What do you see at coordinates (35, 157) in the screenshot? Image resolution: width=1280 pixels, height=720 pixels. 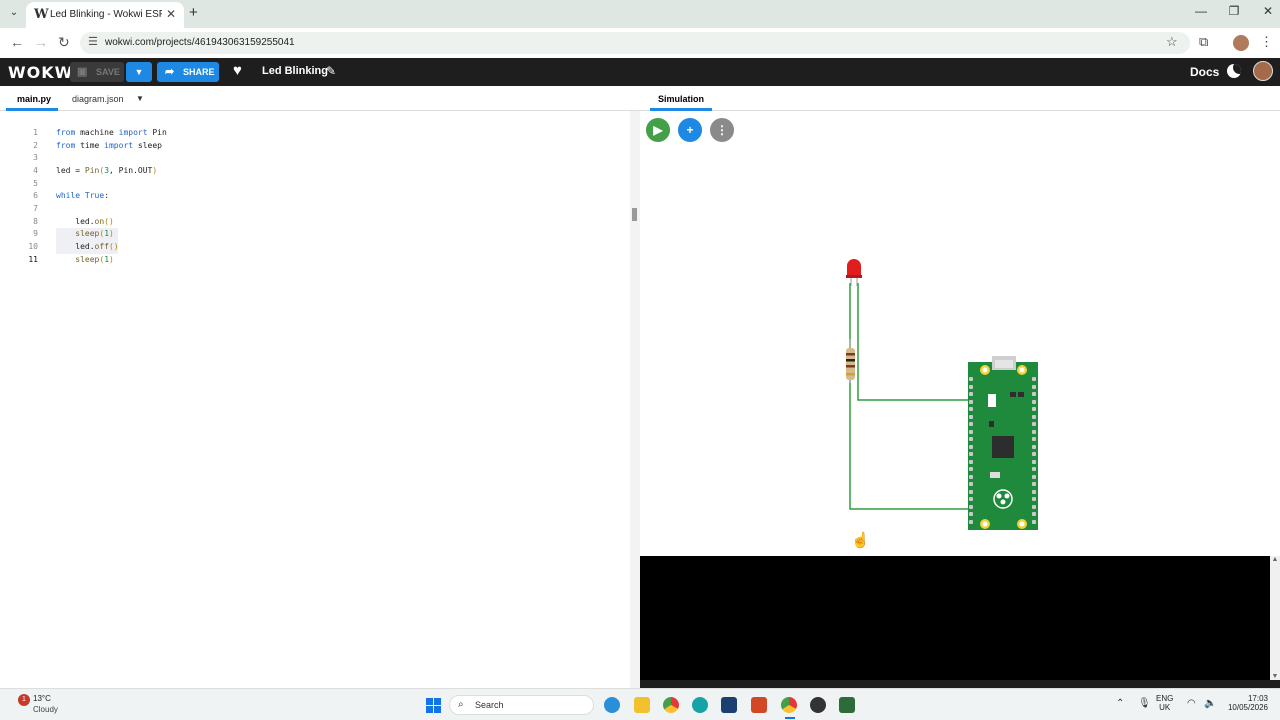 I see `line-number: 3` at bounding box center [35, 157].